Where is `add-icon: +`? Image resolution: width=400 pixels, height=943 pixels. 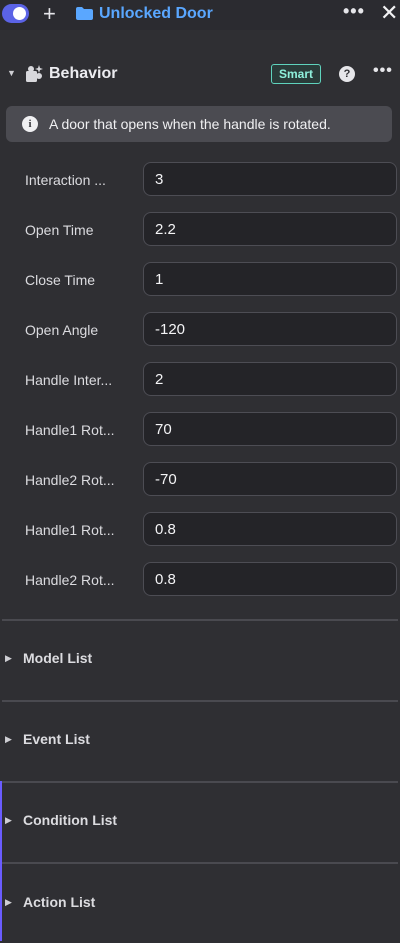 add-icon: + is located at coordinates (49, 14).